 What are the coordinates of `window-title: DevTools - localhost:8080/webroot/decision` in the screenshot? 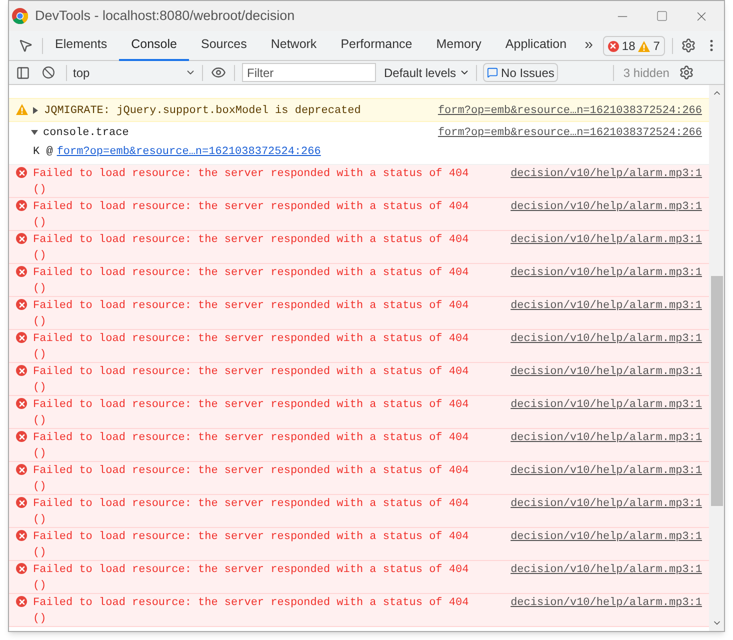 It's located at (165, 15).